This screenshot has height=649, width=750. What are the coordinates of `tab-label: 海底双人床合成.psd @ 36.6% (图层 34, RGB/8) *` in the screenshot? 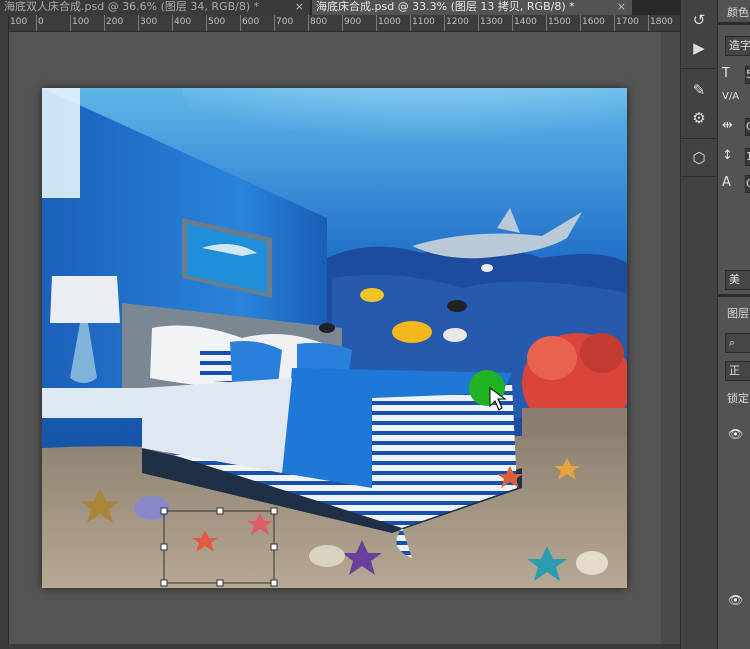 It's located at (132, 6).